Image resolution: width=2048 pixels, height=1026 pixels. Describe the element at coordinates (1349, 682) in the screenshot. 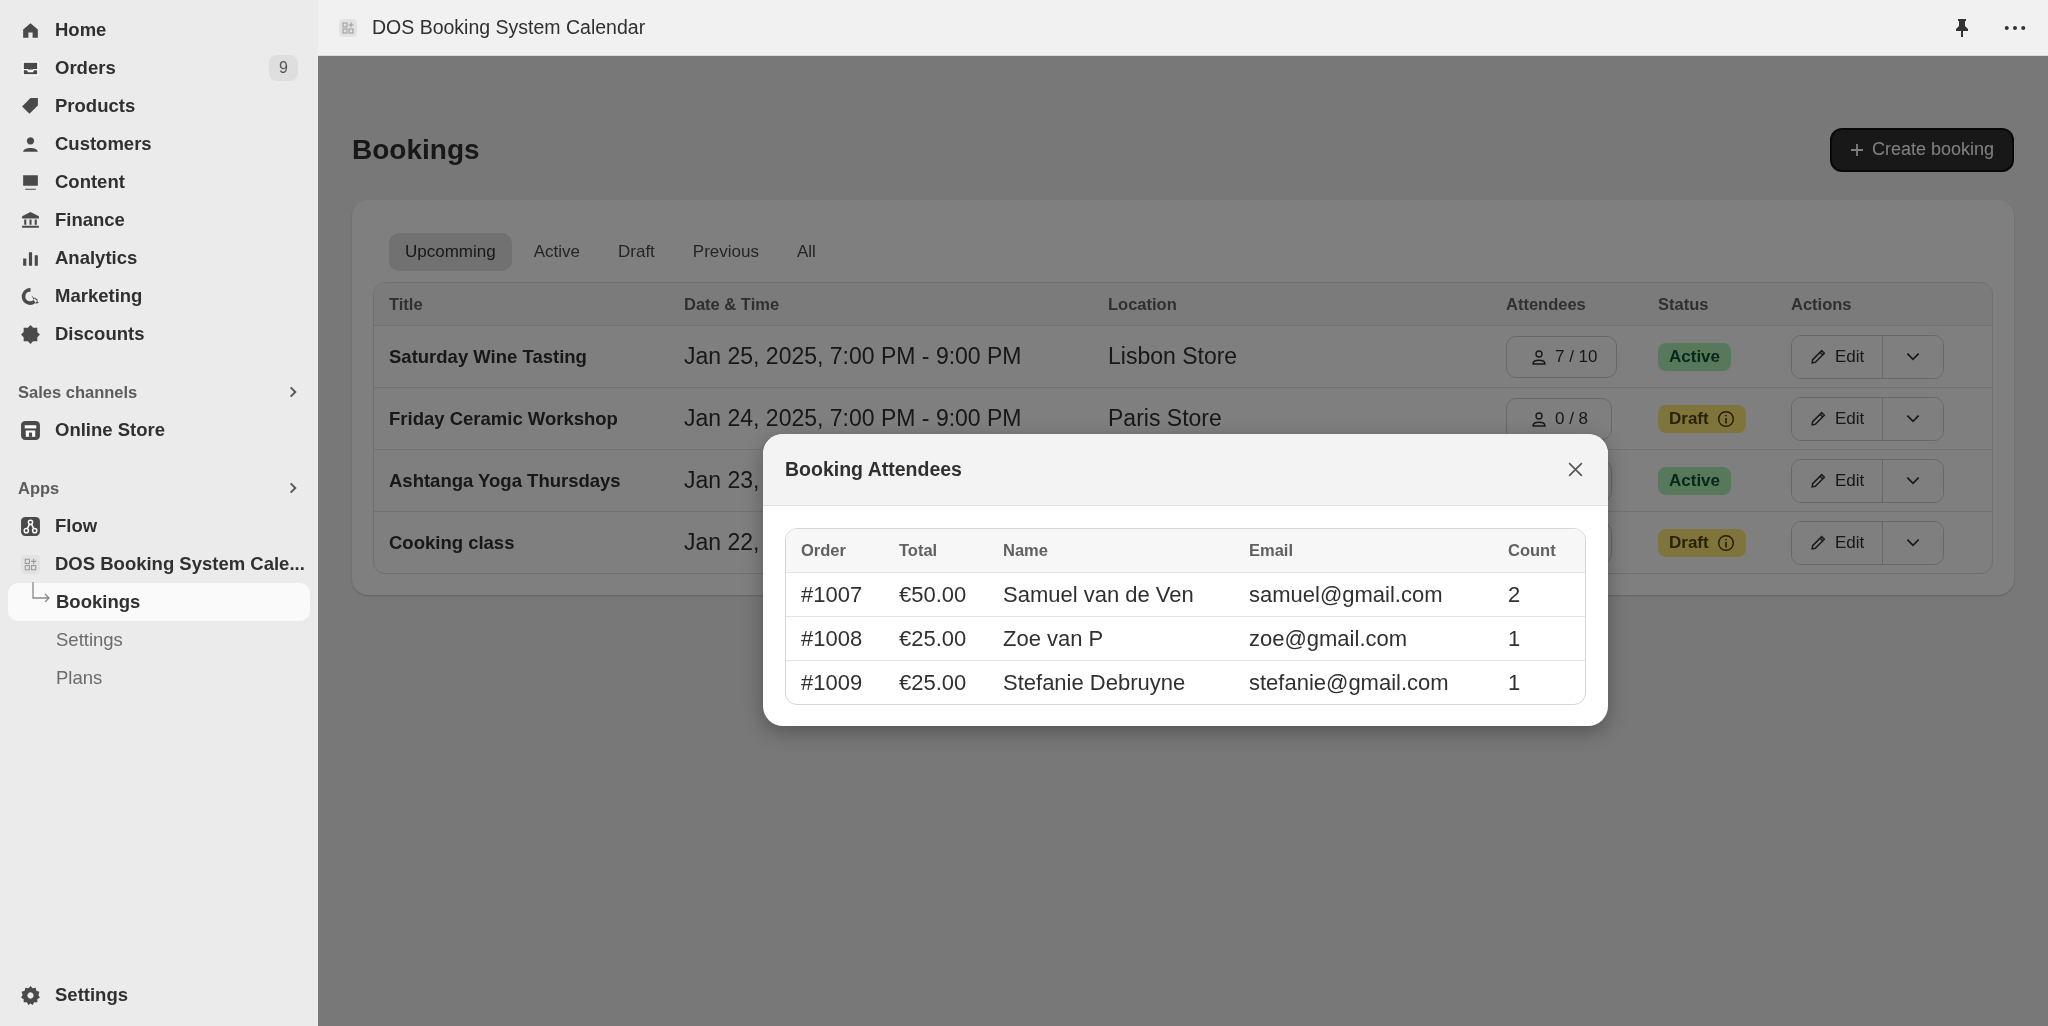

I see `table-cell-text: stefanie@gmail.com` at that location.